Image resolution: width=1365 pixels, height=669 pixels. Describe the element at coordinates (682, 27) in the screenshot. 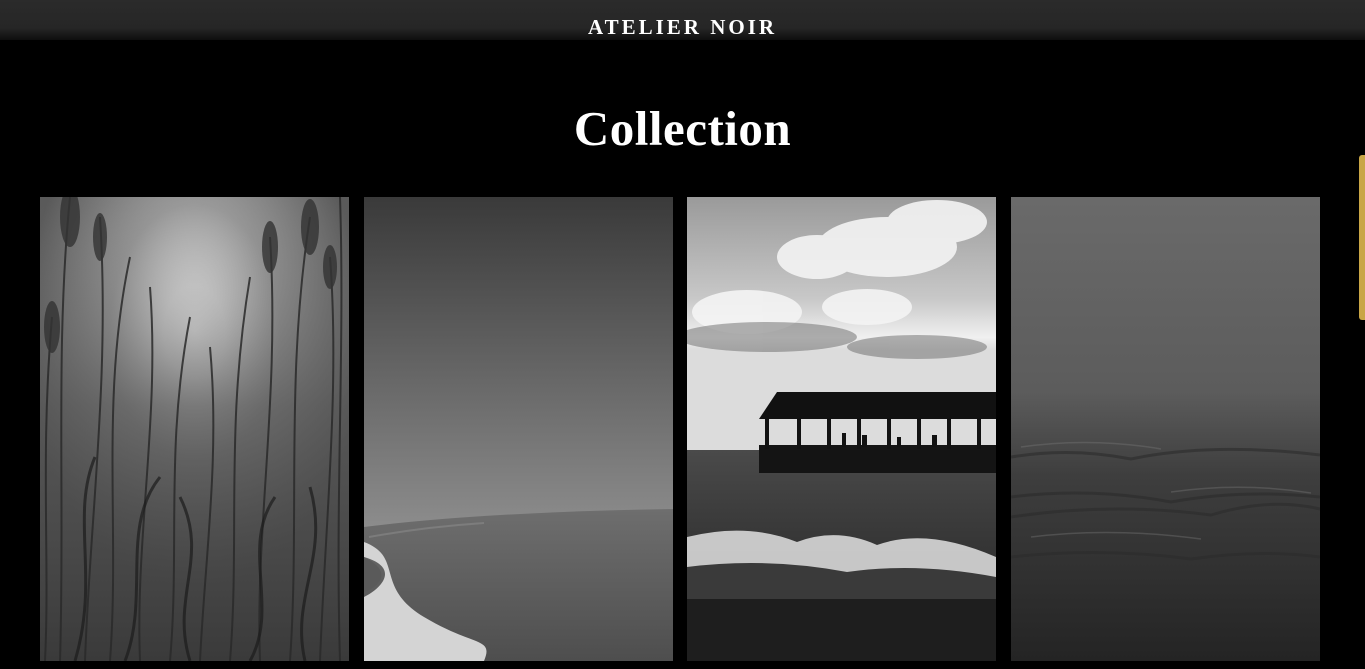

I see `brand-logo-text: ATELIER NOIR` at that location.